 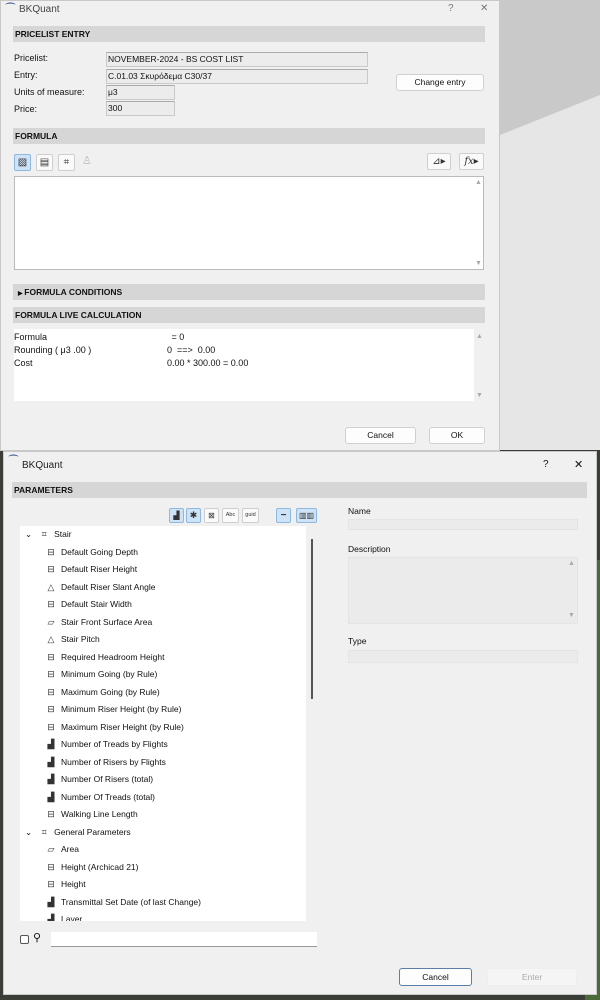 I want to click on app-logo-icon: ⁀, so click(x=13, y=462).